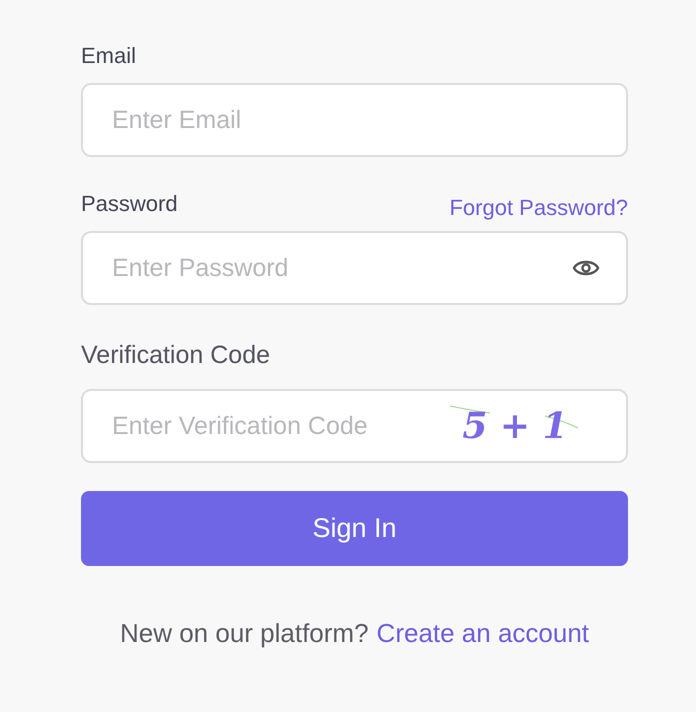  I want to click on eye-icon, so click(586, 268).